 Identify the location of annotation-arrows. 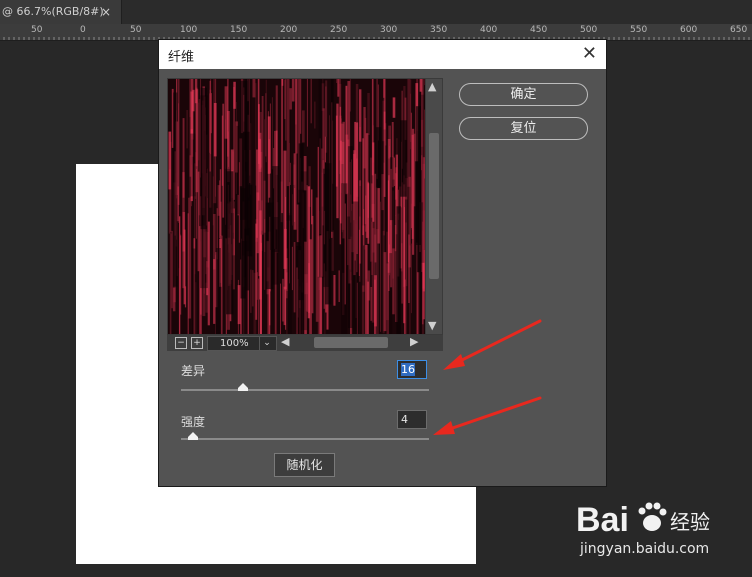
(487, 377).